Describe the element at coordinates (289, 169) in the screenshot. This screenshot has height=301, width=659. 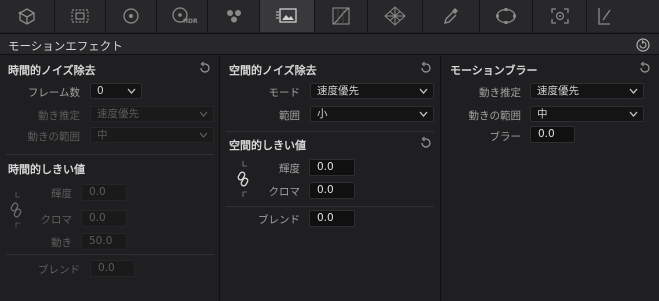
I see `spatial-luma-label: 輝度` at that location.